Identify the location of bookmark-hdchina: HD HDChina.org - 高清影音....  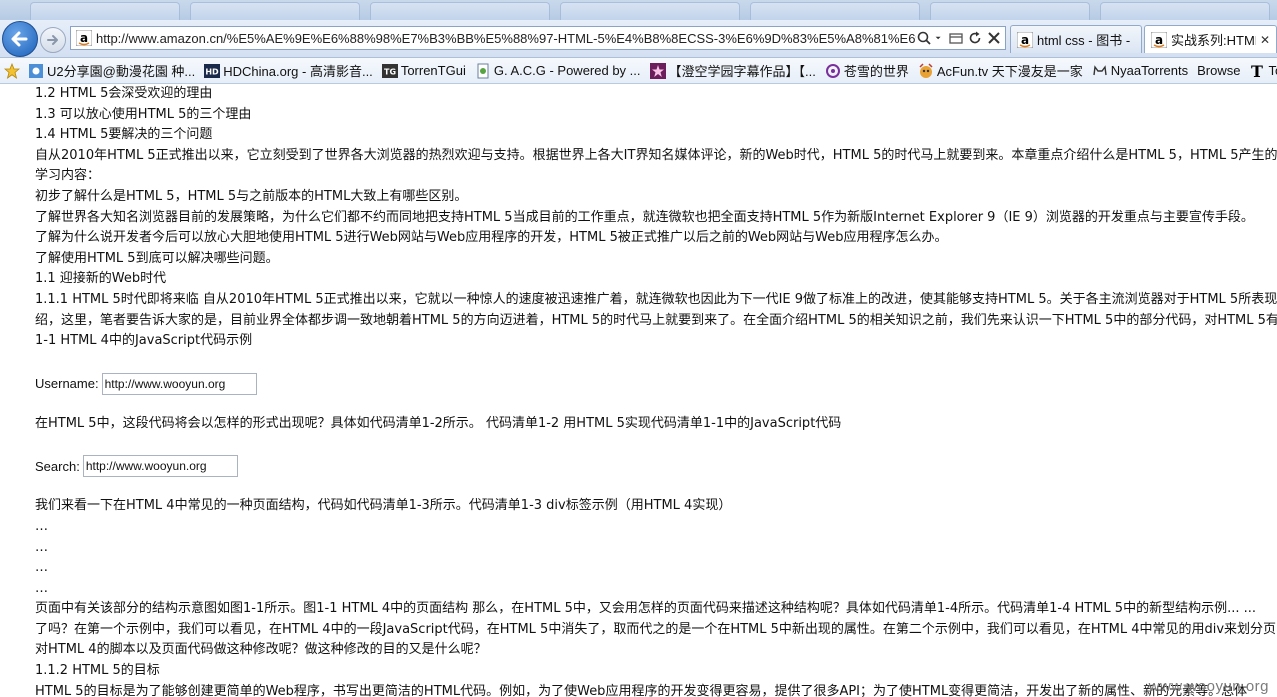
(288, 70).